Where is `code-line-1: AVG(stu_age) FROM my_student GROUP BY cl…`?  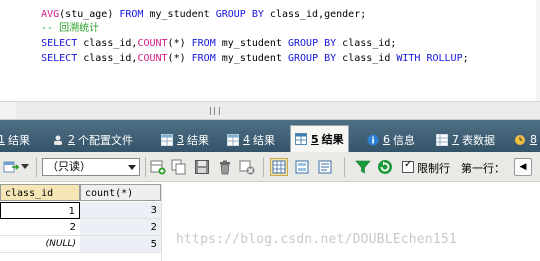
code-line-1: AVG(stu_age) FROM my_student GROUP BY cl… is located at coordinates (191, 10).